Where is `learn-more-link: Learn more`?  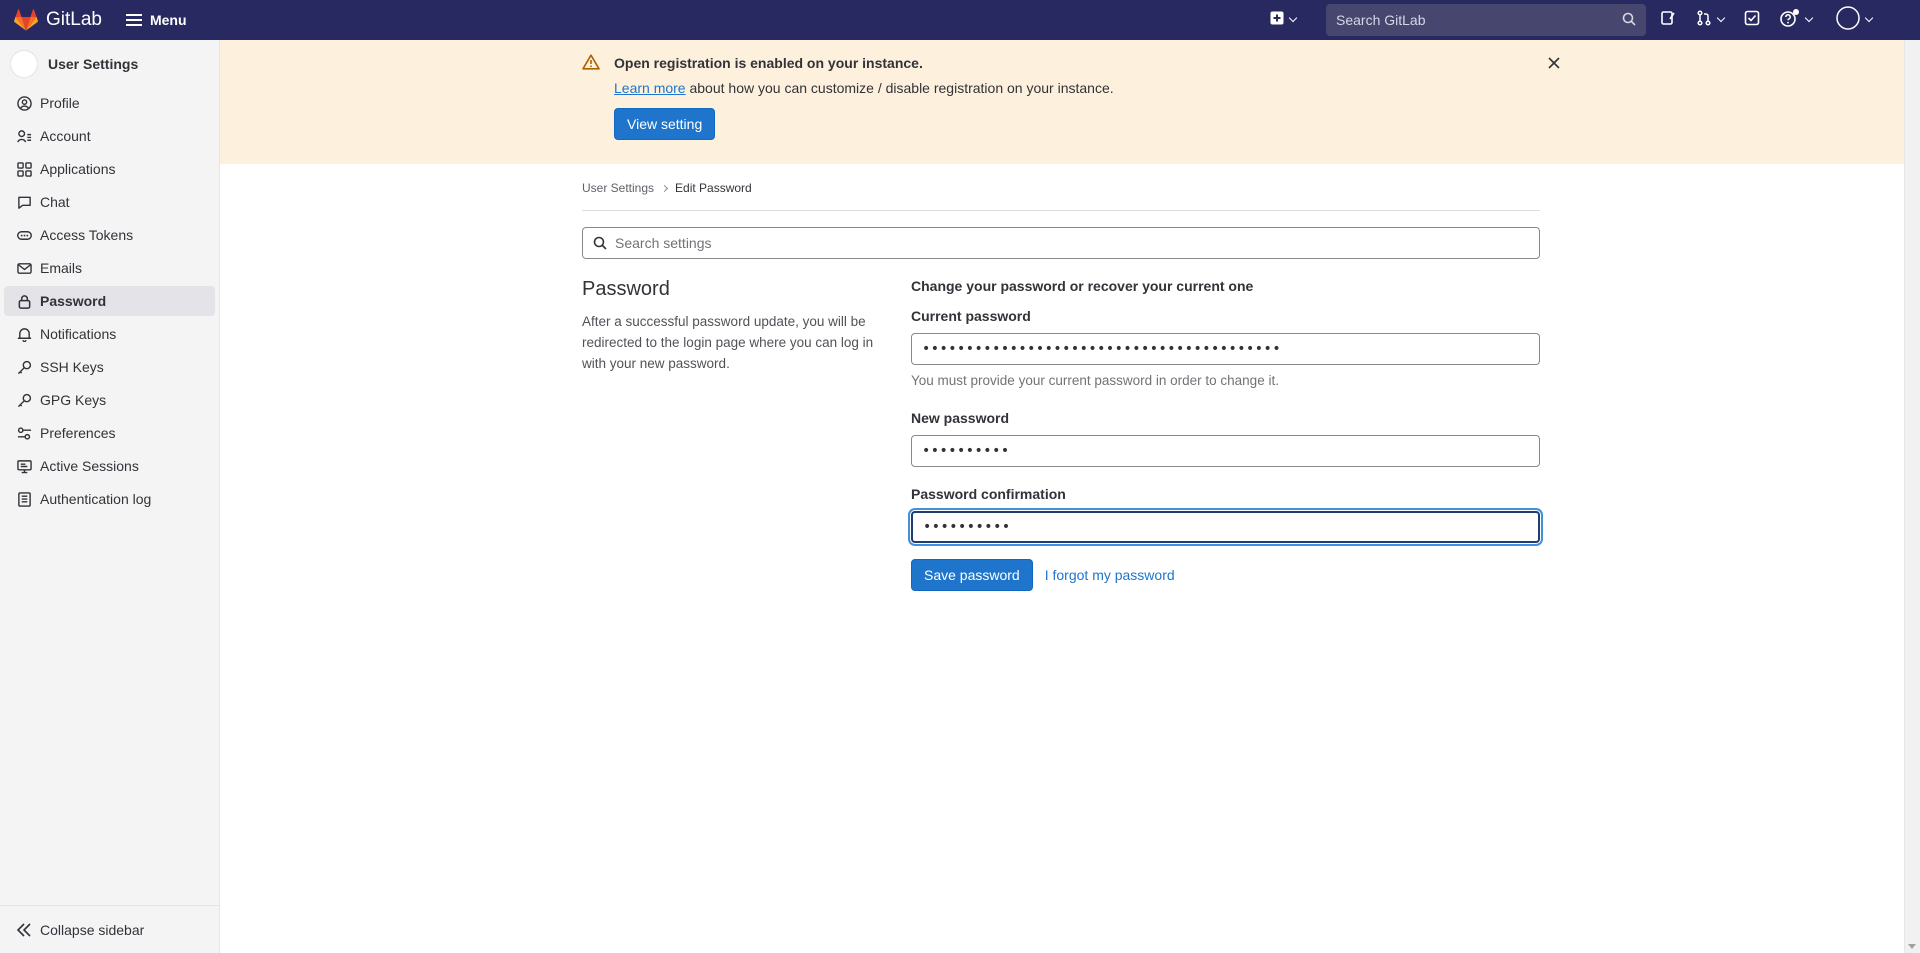
learn-more-link: Learn more is located at coordinates (650, 88).